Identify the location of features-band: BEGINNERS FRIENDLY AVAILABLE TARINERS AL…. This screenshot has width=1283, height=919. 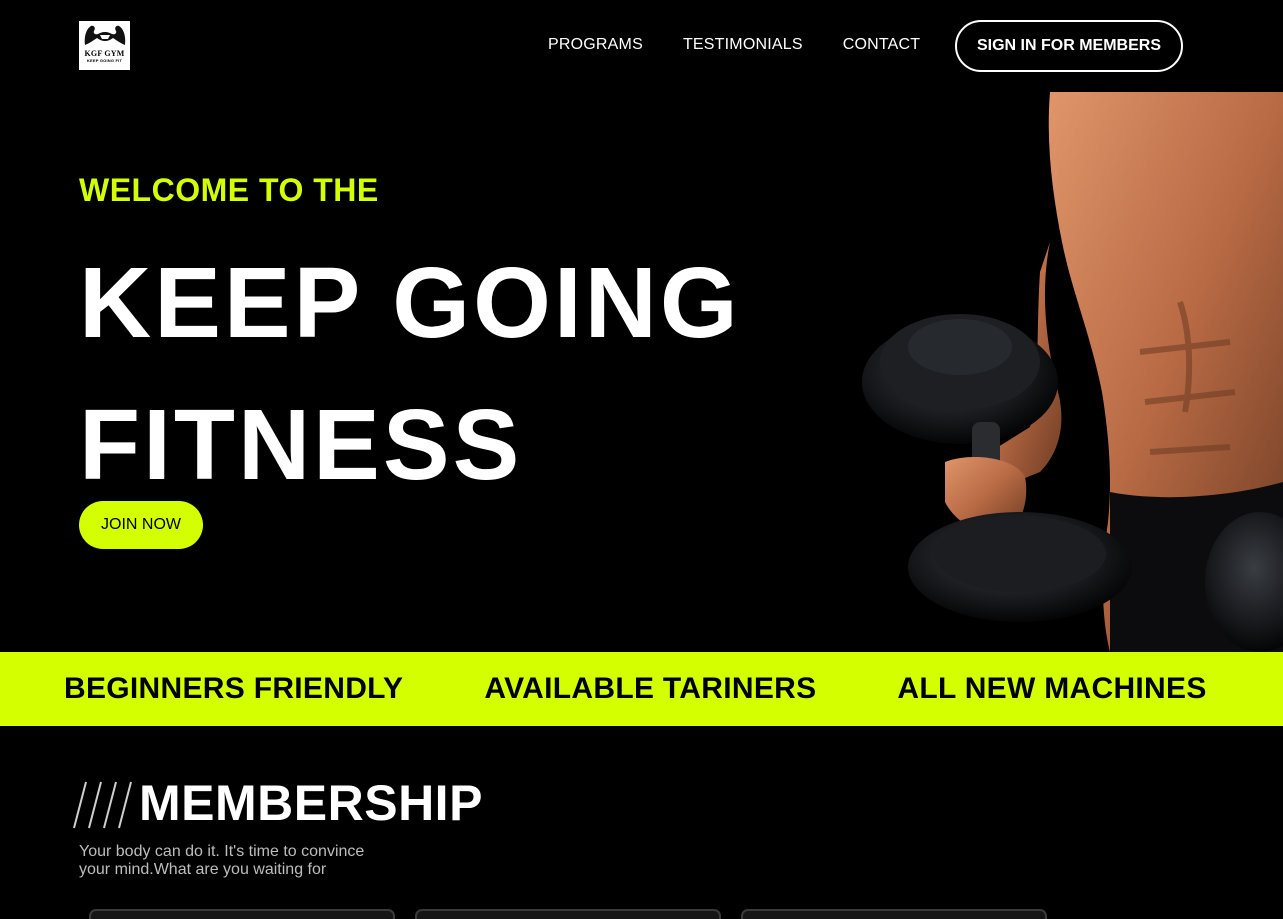
(641, 689).